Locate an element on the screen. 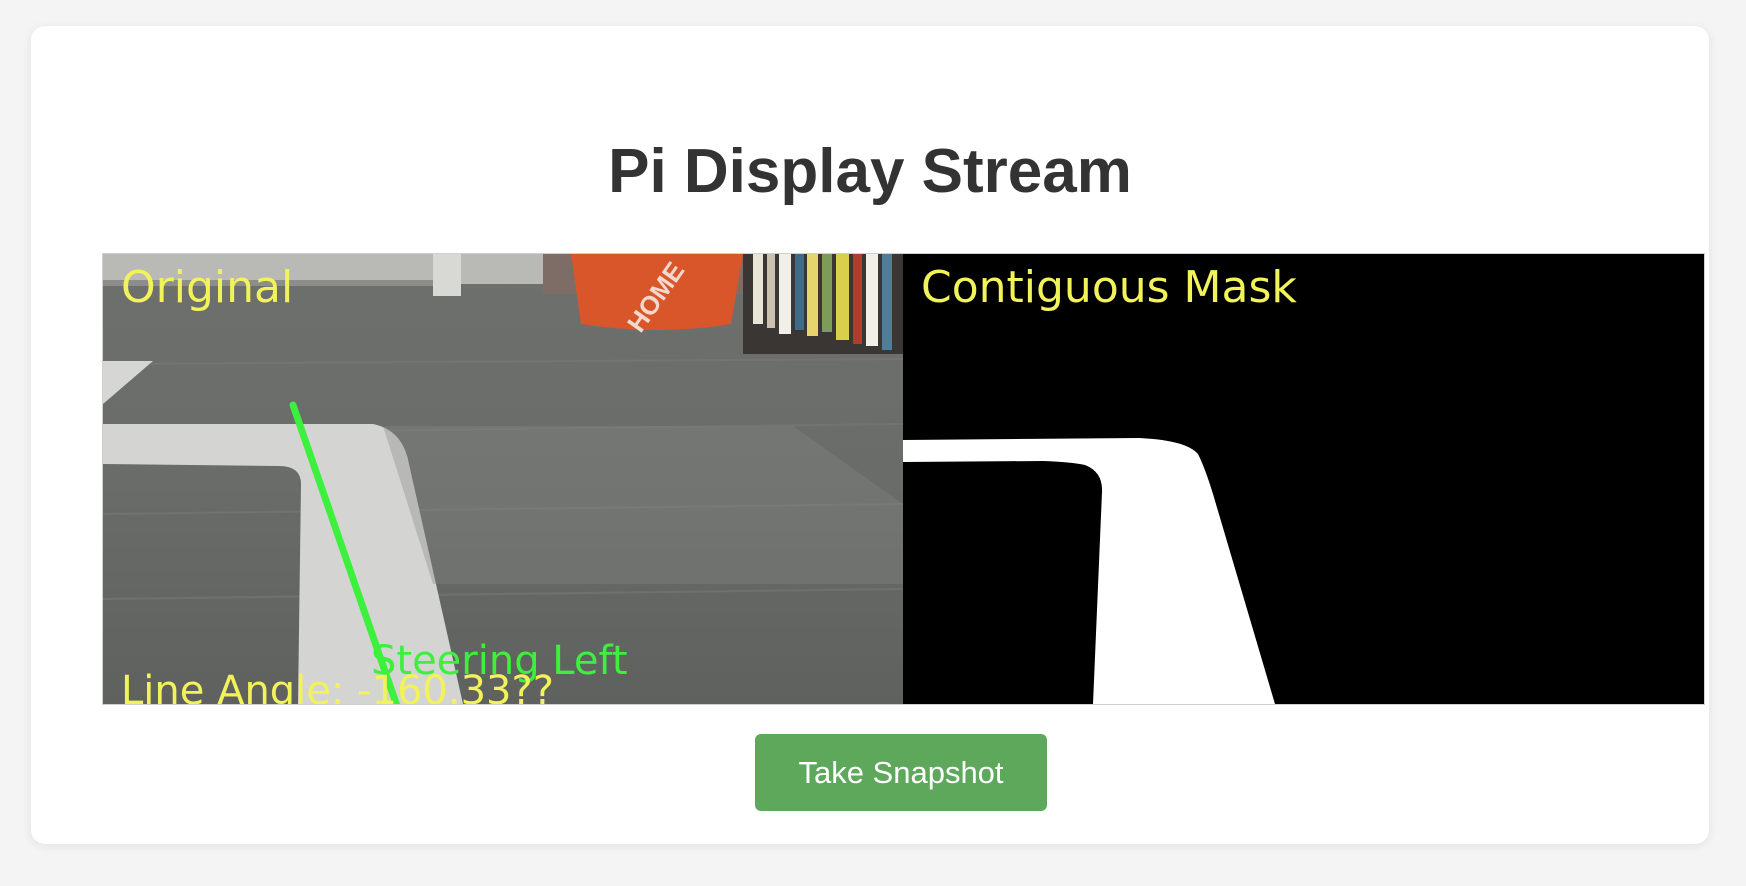 This screenshot has width=1746, height=886. books-shape is located at coordinates (823, 304).